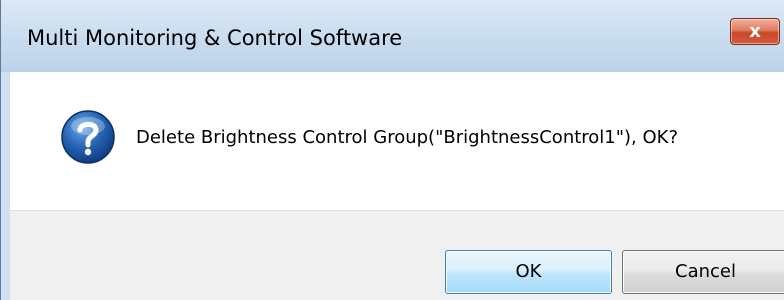  I want to click on close-icon: x, so click(755, 31).